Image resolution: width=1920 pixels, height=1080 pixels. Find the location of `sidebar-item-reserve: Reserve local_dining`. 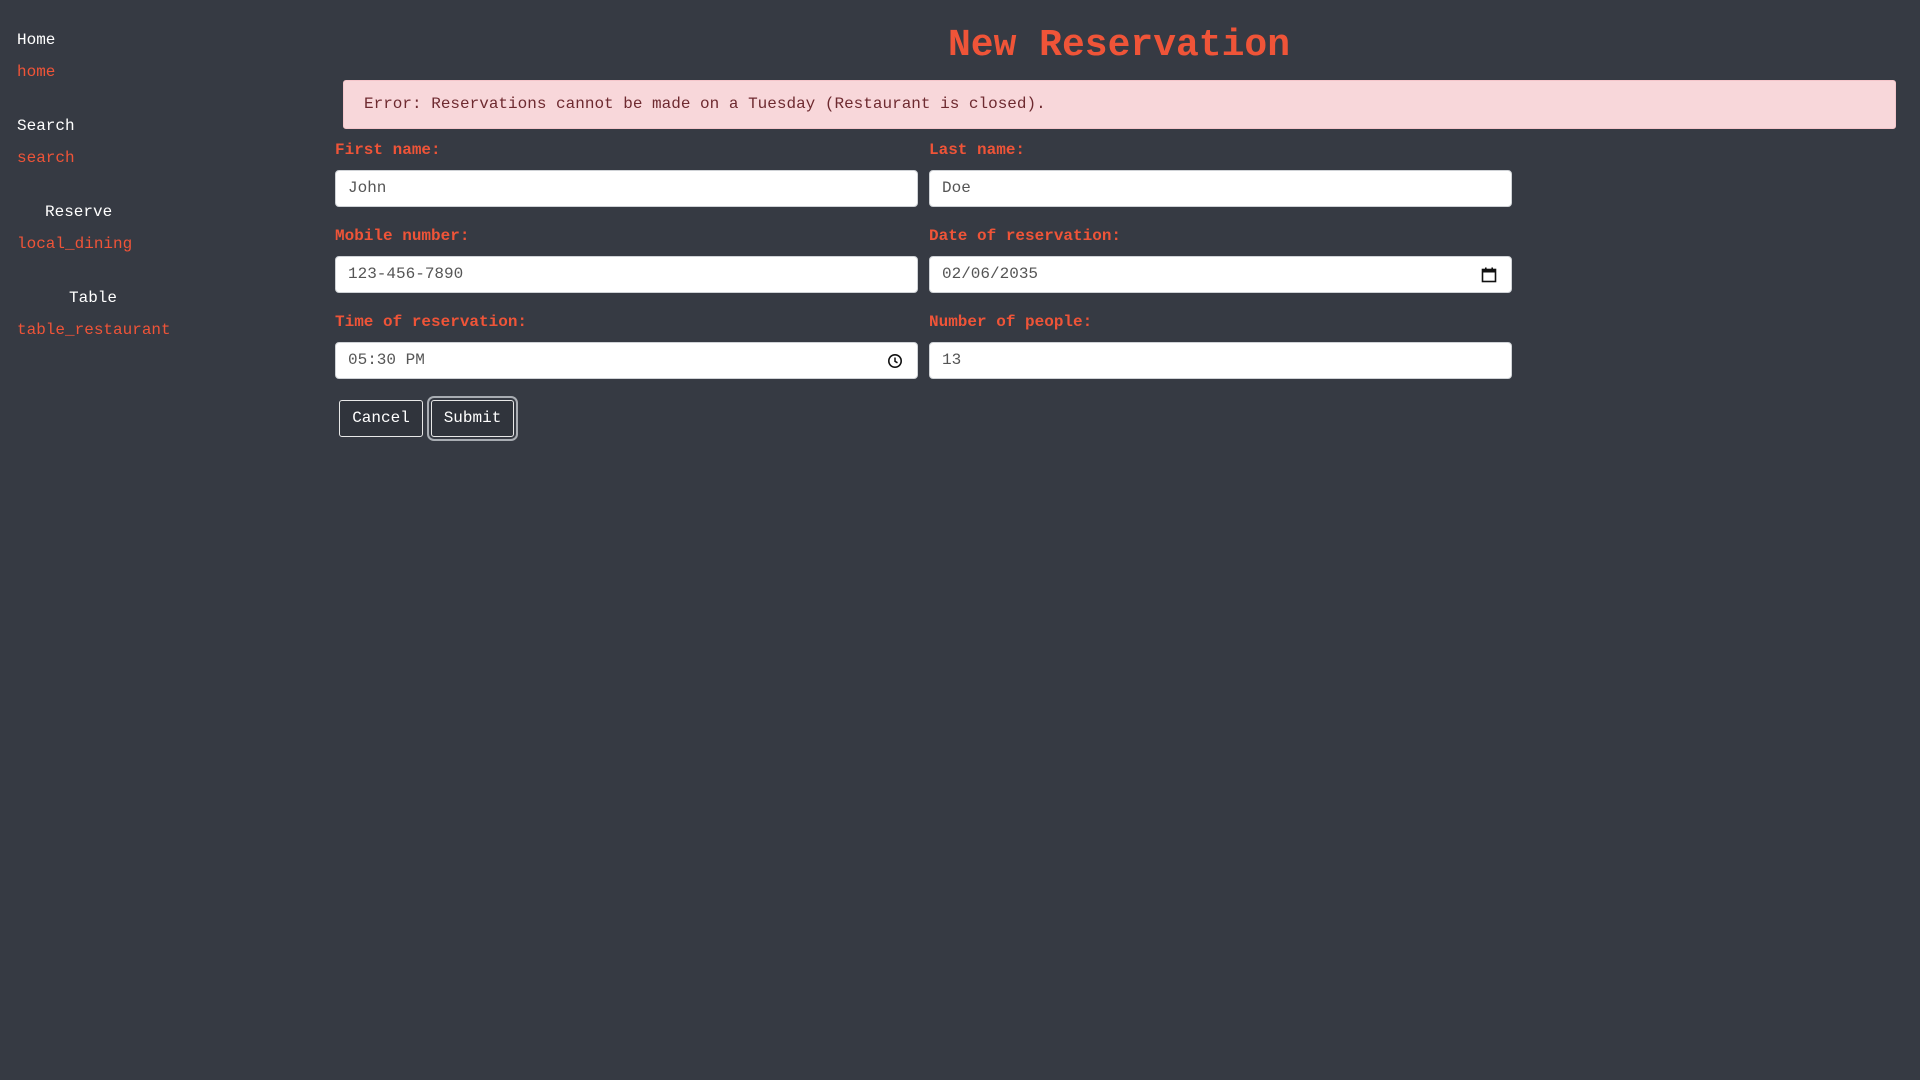

sidebar-item-reserve: Reserve local_dining is located at coordinates (77, 228).